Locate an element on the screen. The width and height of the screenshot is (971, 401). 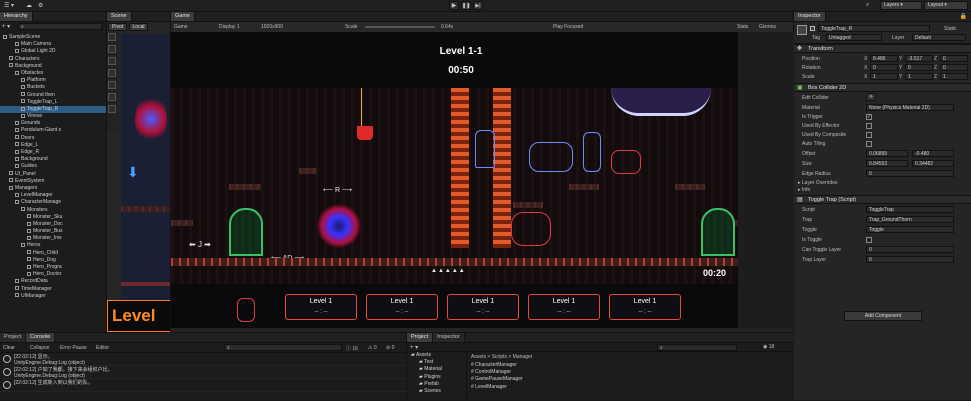
hierarchy-item: Pendulum-Giant s is located at coordinates (53, 130).